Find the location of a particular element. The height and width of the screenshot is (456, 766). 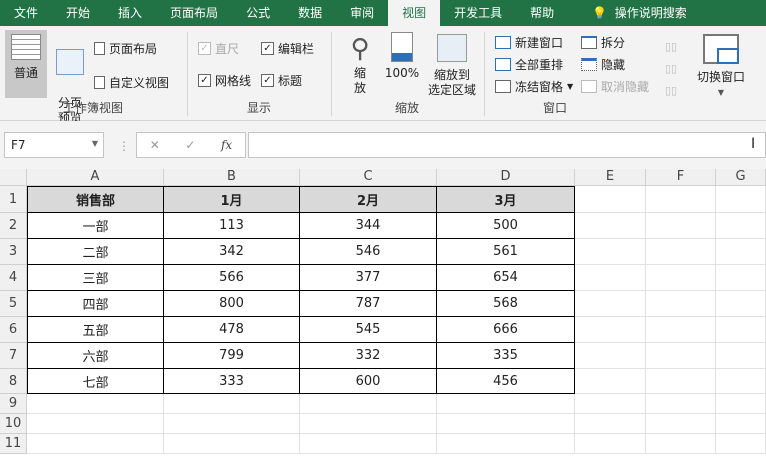

formula-input: I is located at coordinates (507, 145).